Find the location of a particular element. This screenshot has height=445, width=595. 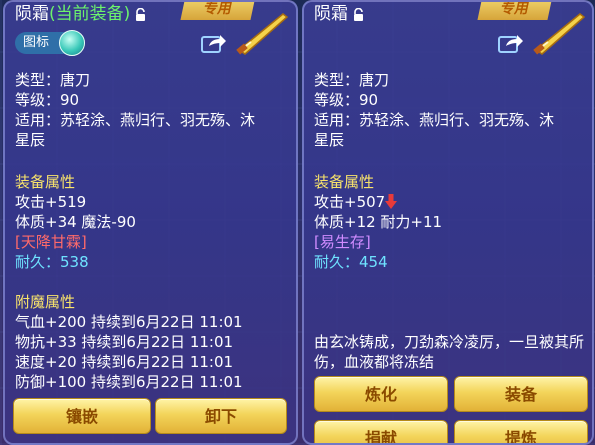

enchant-line: 速度+20 持续到6月22日 11:01 is located at coordinates (124, 362).